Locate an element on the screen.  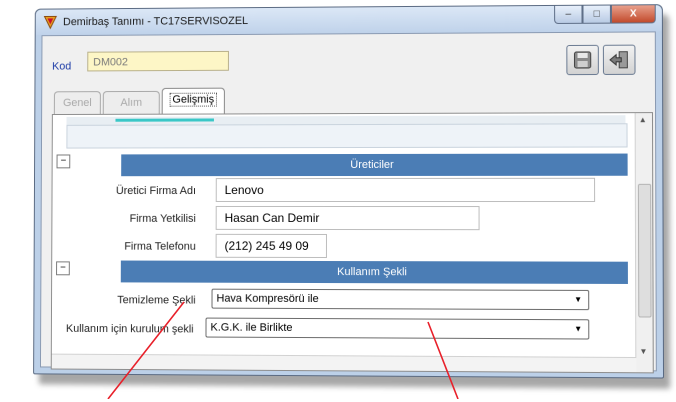
tab-alim: Alım is located at coordinates (131, 102).